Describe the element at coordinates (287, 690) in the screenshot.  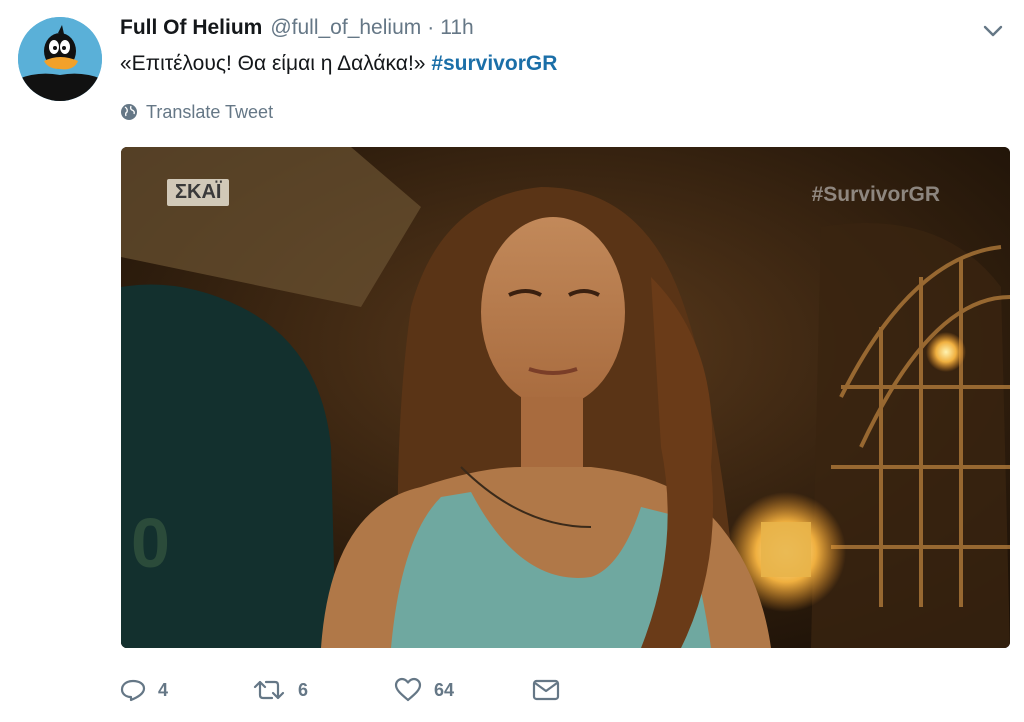
I see `retweet-button: 6` at that location.